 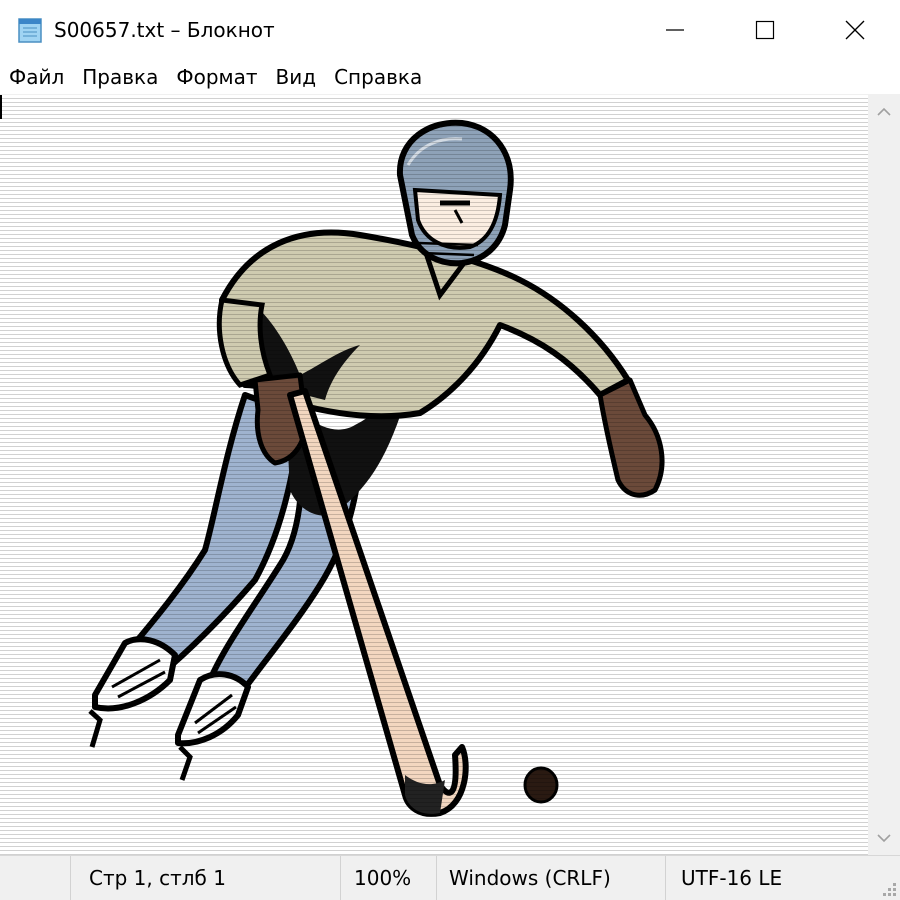 I want to click on menu-help: Справка, so click(x=377, y=77).